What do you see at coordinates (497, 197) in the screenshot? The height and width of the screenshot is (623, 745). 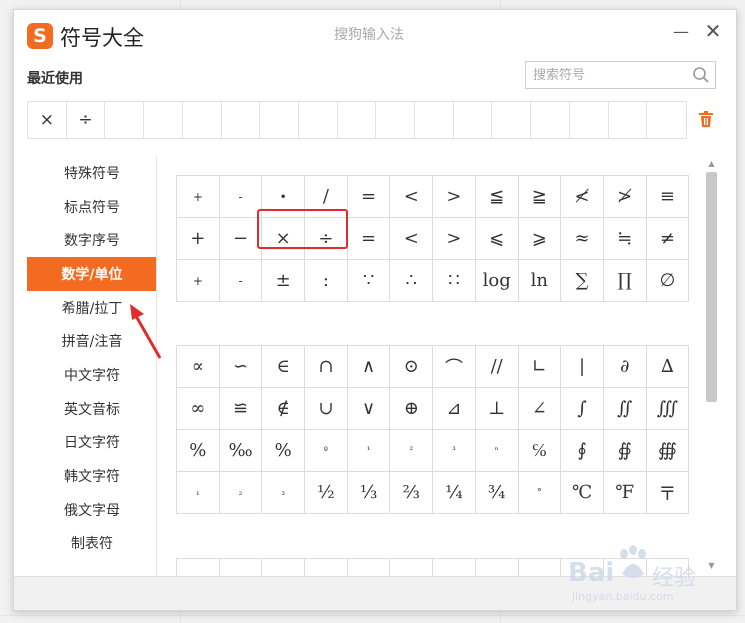 I see `symbol-cell: ≦` at bounding box center [497, 197].